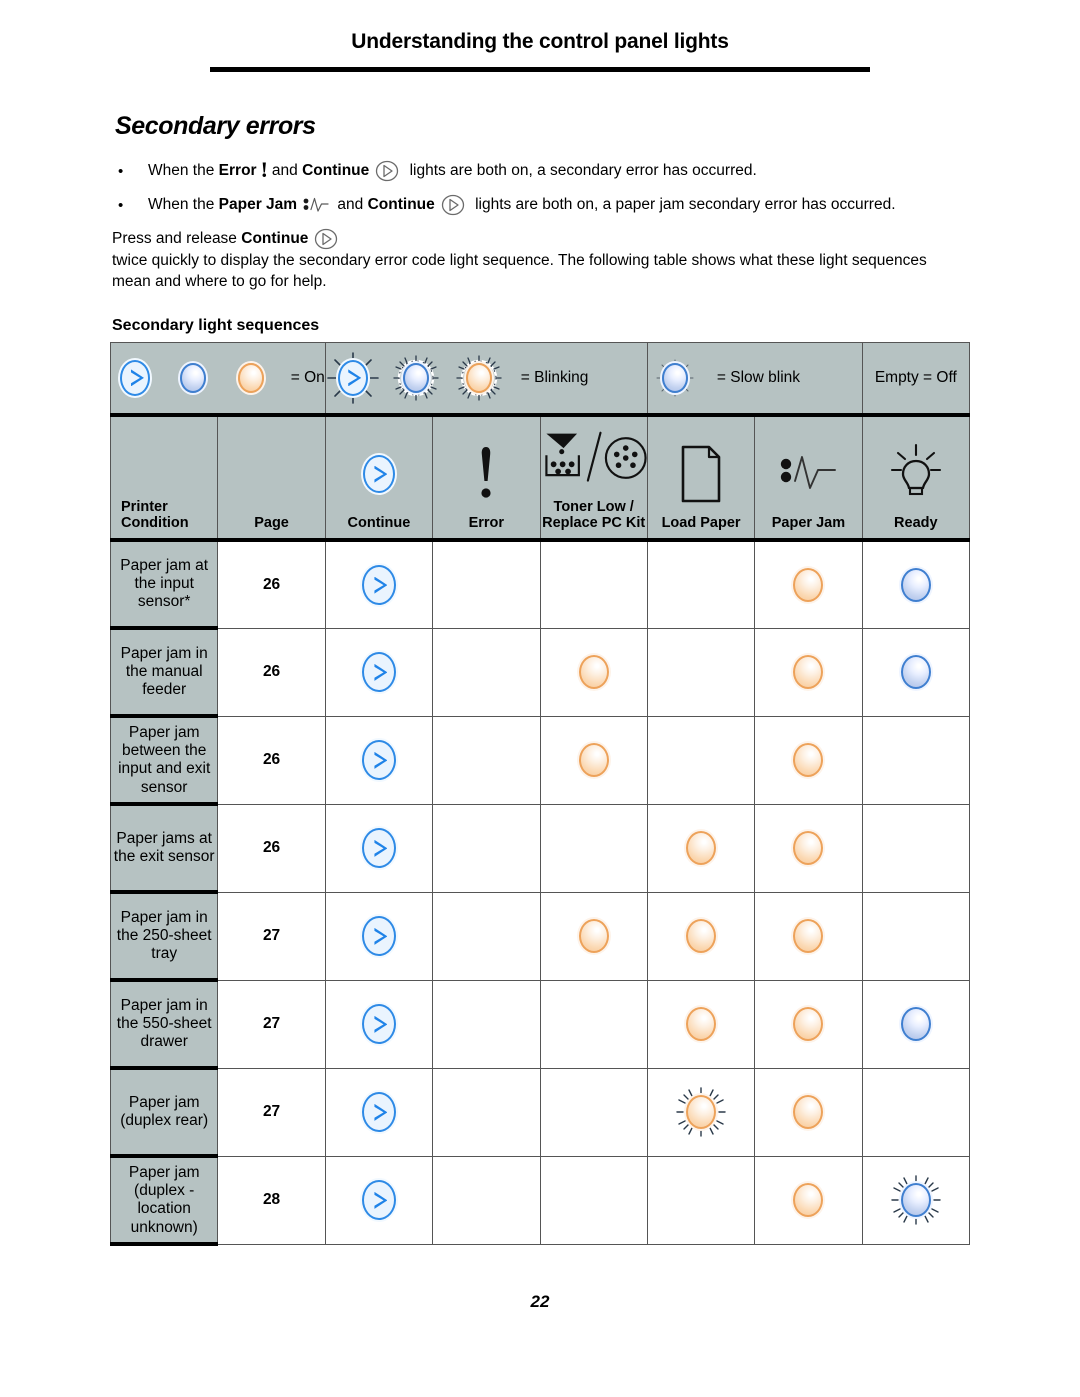 The image size is (1080, 1397). Describe the element at coordinates (264, 170) in the screenshot. I see `error-exclamation-icon: !` at that location.